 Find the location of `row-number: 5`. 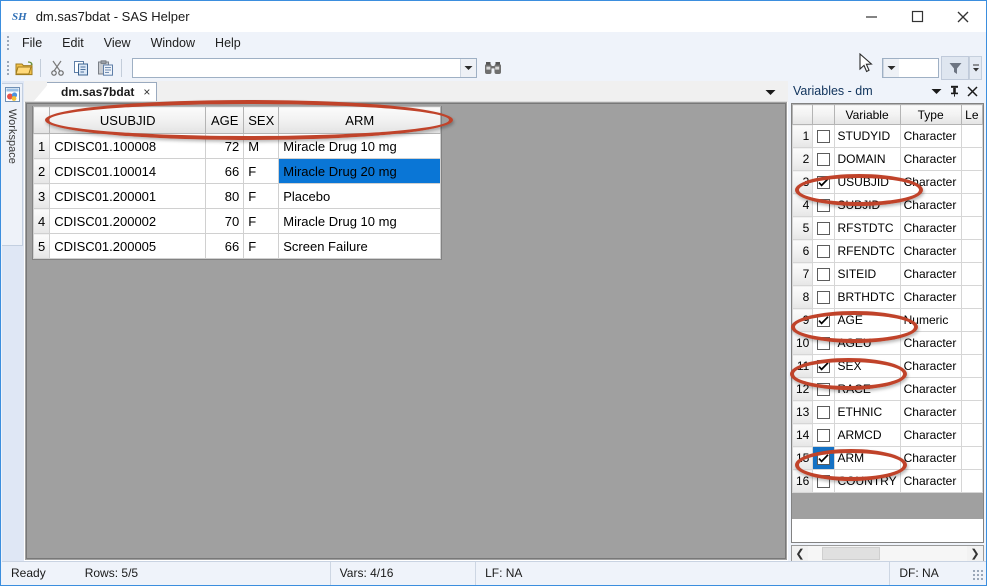

row-number: 5 is located at coordinates (41, 246).